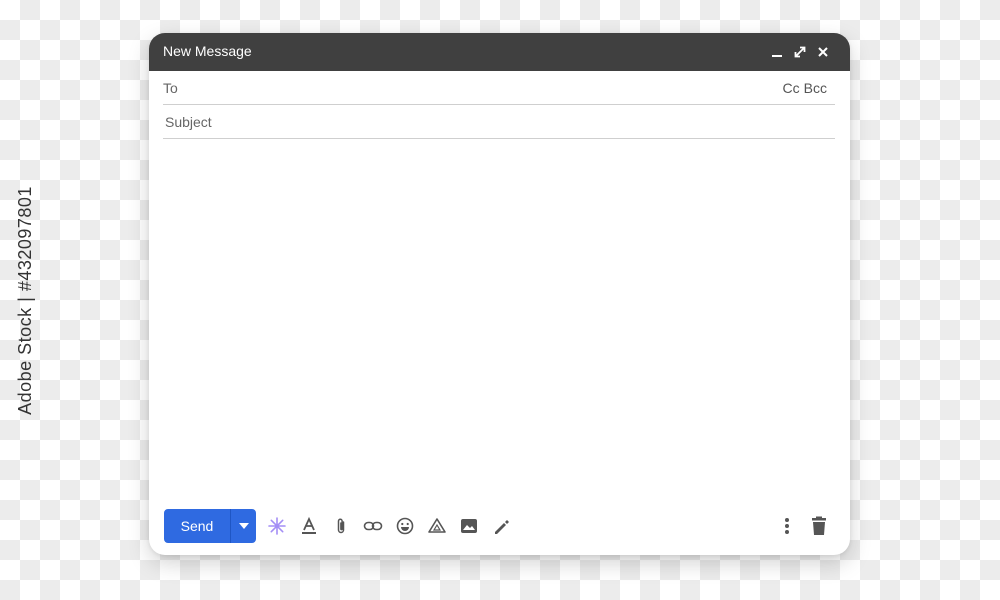  I want to click on drive-icon, so click(437, 526).